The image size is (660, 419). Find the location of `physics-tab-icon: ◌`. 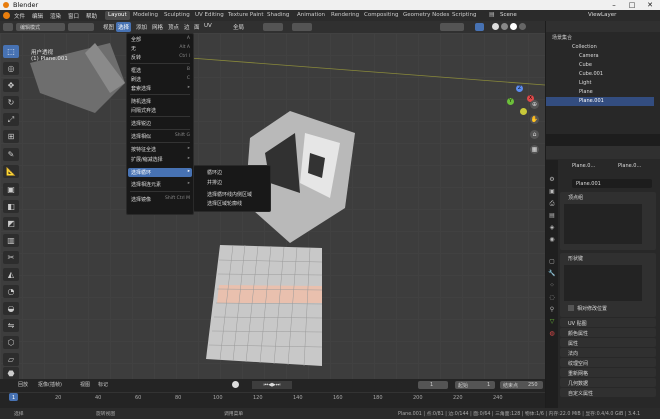

physics-tab-icon: ◌ is located at coordinates (552, 298).